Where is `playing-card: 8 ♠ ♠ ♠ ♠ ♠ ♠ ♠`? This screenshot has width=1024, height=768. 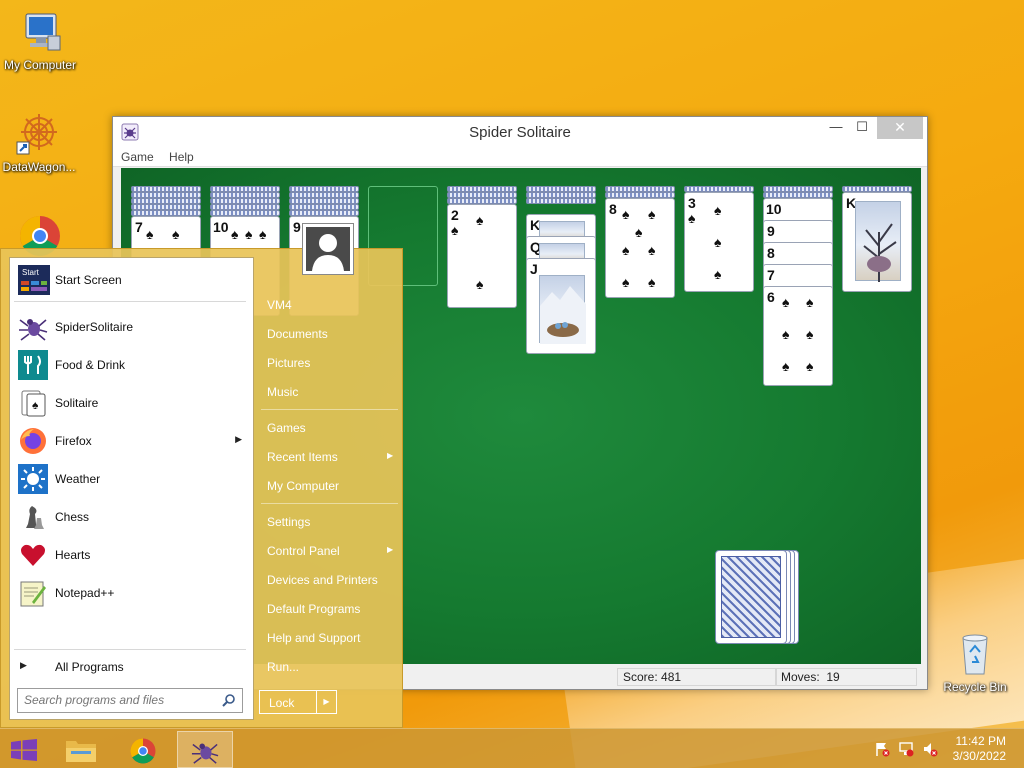 playing-card: 8 ♠ ♠ ♠ ♠ ♠ ♠ ♠ is located at coordinates (640, 248).